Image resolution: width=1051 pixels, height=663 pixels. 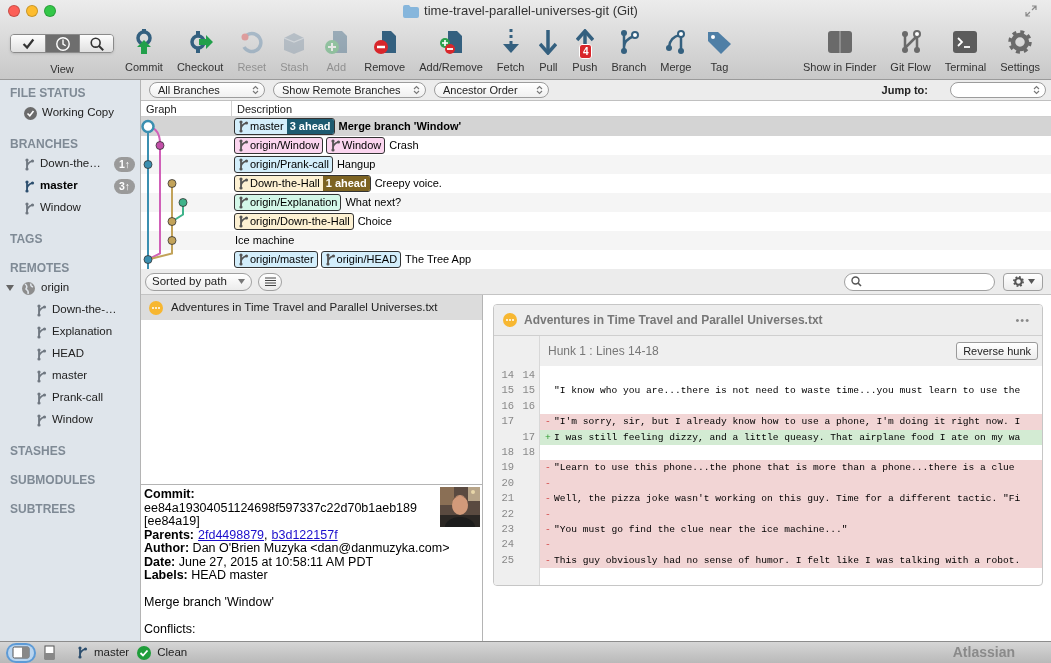 I want to click on sidebar-item: master 3↑, so click(x=70, y=186).